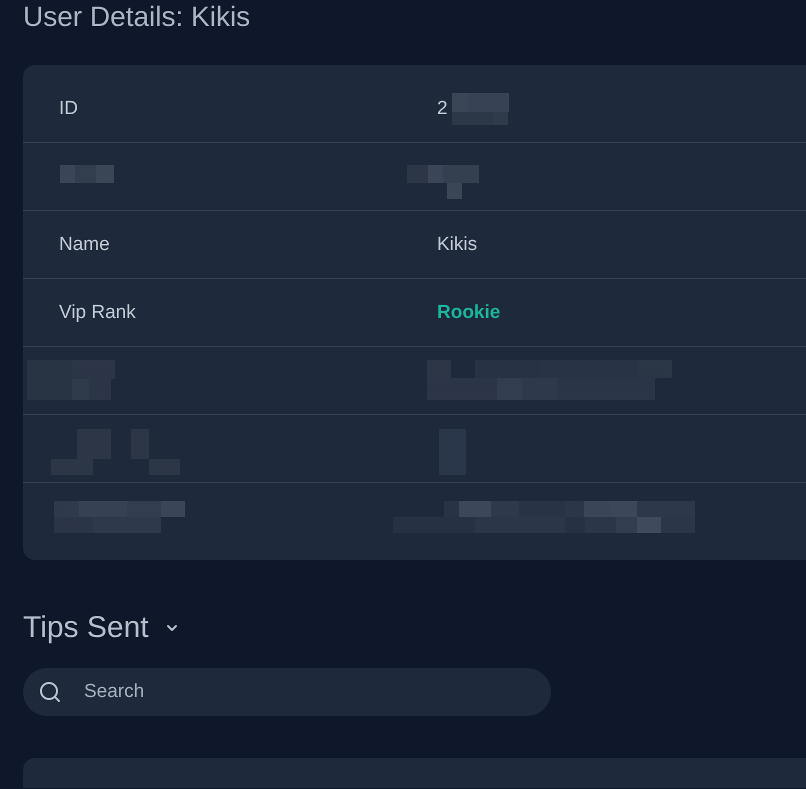 This screenshot has height=789, width=806. Describe the element at coordinates (68, 109) in the screenshot. I see `detail-label: ID` at that location.